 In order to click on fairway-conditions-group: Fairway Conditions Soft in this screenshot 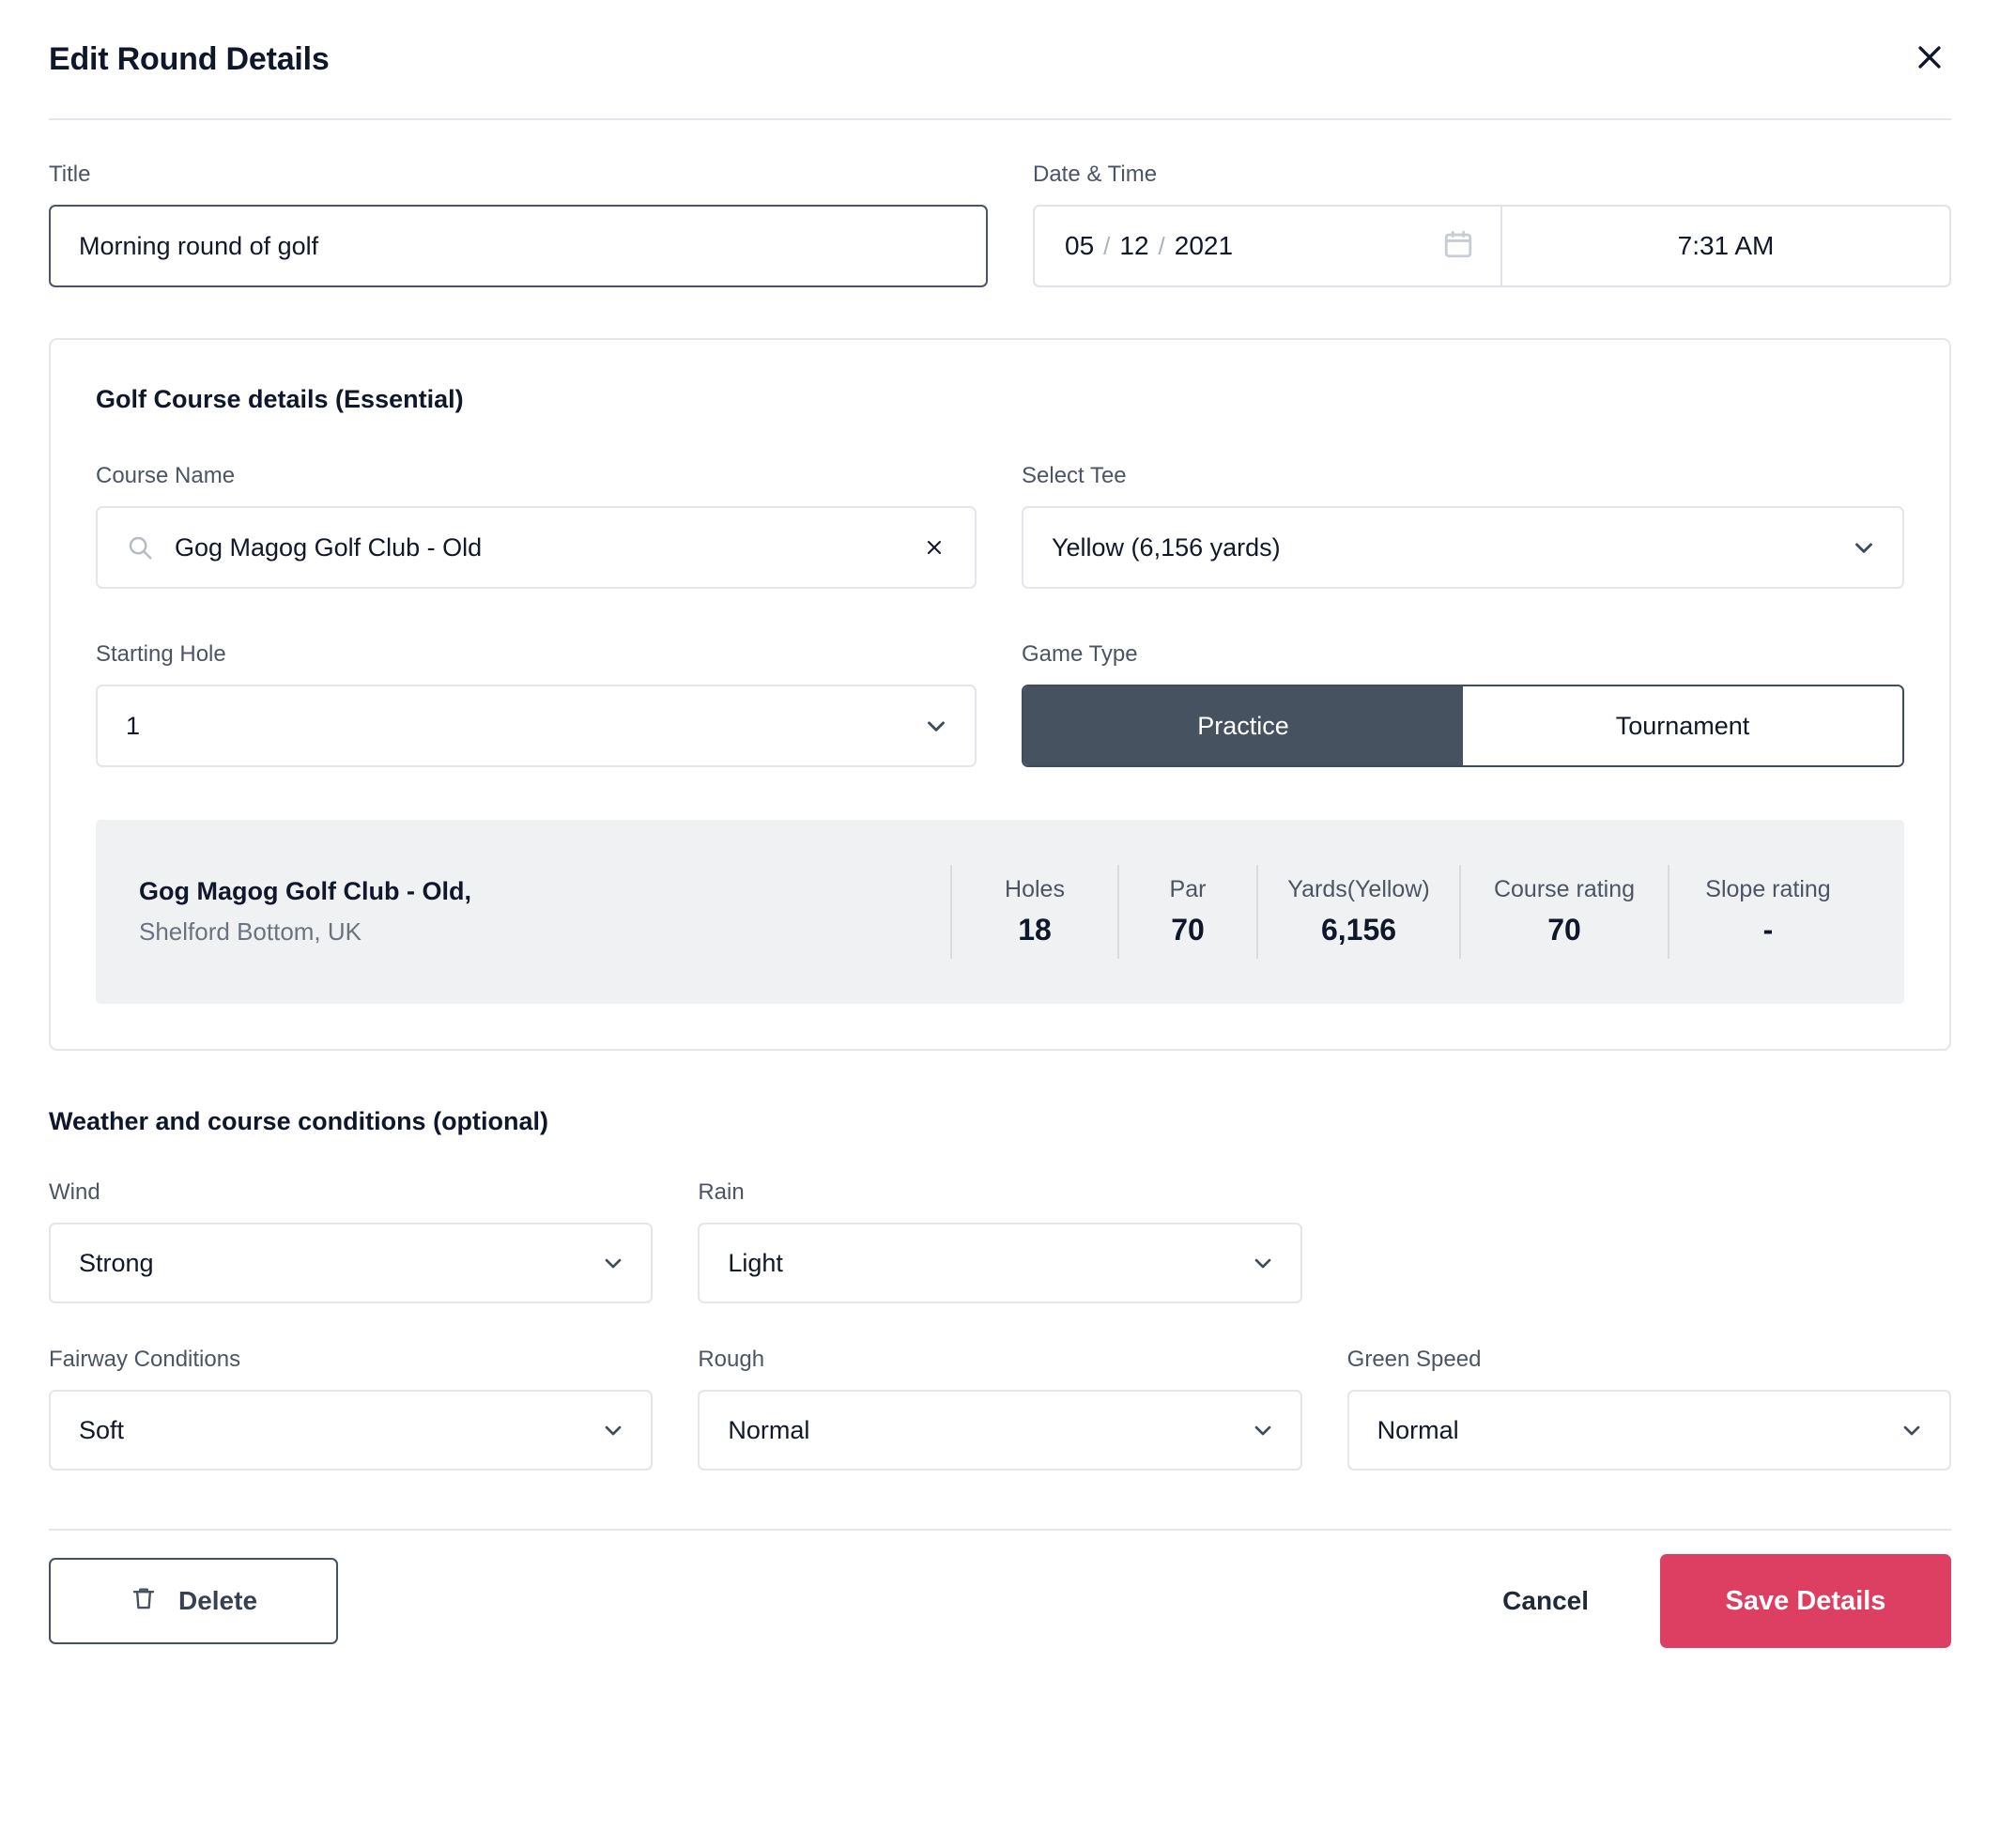, I will do `click(351, 1409)`.